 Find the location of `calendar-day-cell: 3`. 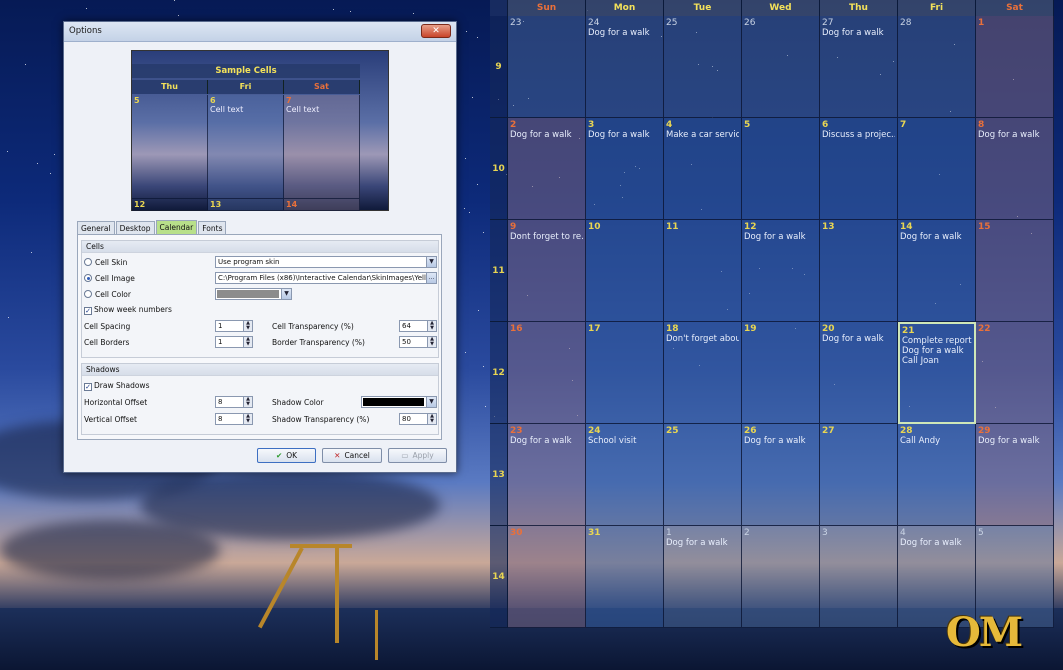

calendar-day-cell: 3 is located at coordinates (859, 577).